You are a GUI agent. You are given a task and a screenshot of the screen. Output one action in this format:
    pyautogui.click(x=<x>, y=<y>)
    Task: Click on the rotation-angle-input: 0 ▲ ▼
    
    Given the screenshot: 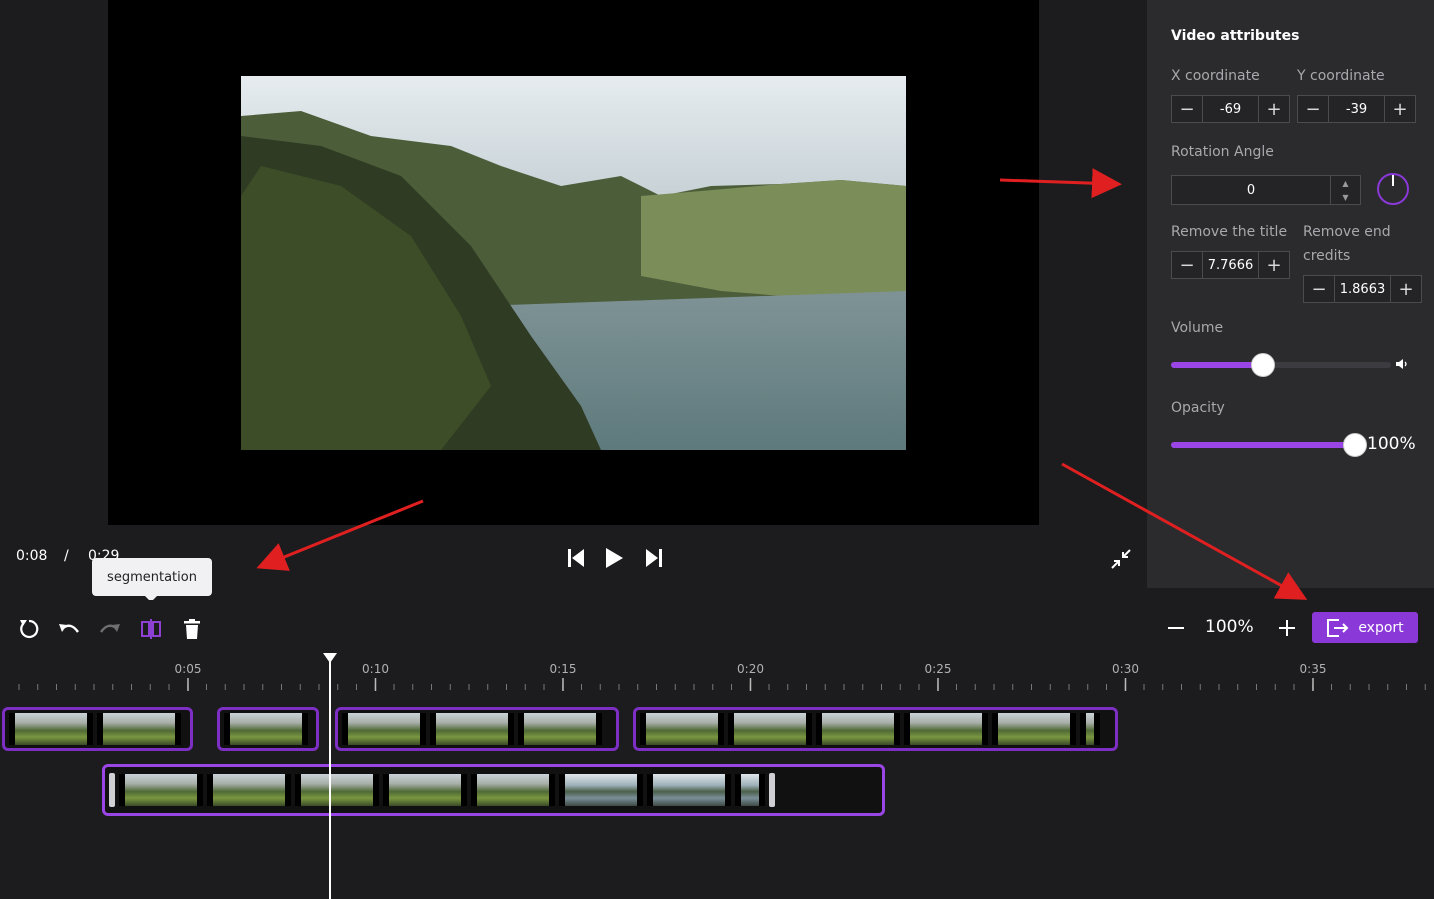 What is the action you would take?
    pyautogui.click(x=1266, y=190)
    